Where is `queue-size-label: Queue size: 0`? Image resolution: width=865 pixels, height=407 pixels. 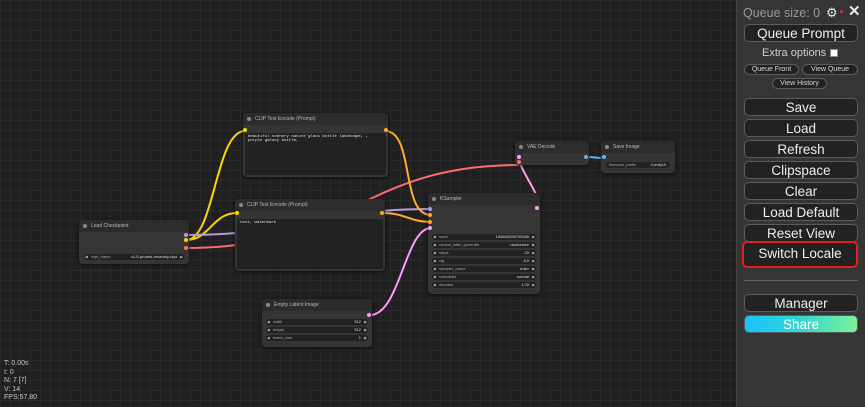 queue-size-label: Queue size: 0 is located at coordinates (782, 13).